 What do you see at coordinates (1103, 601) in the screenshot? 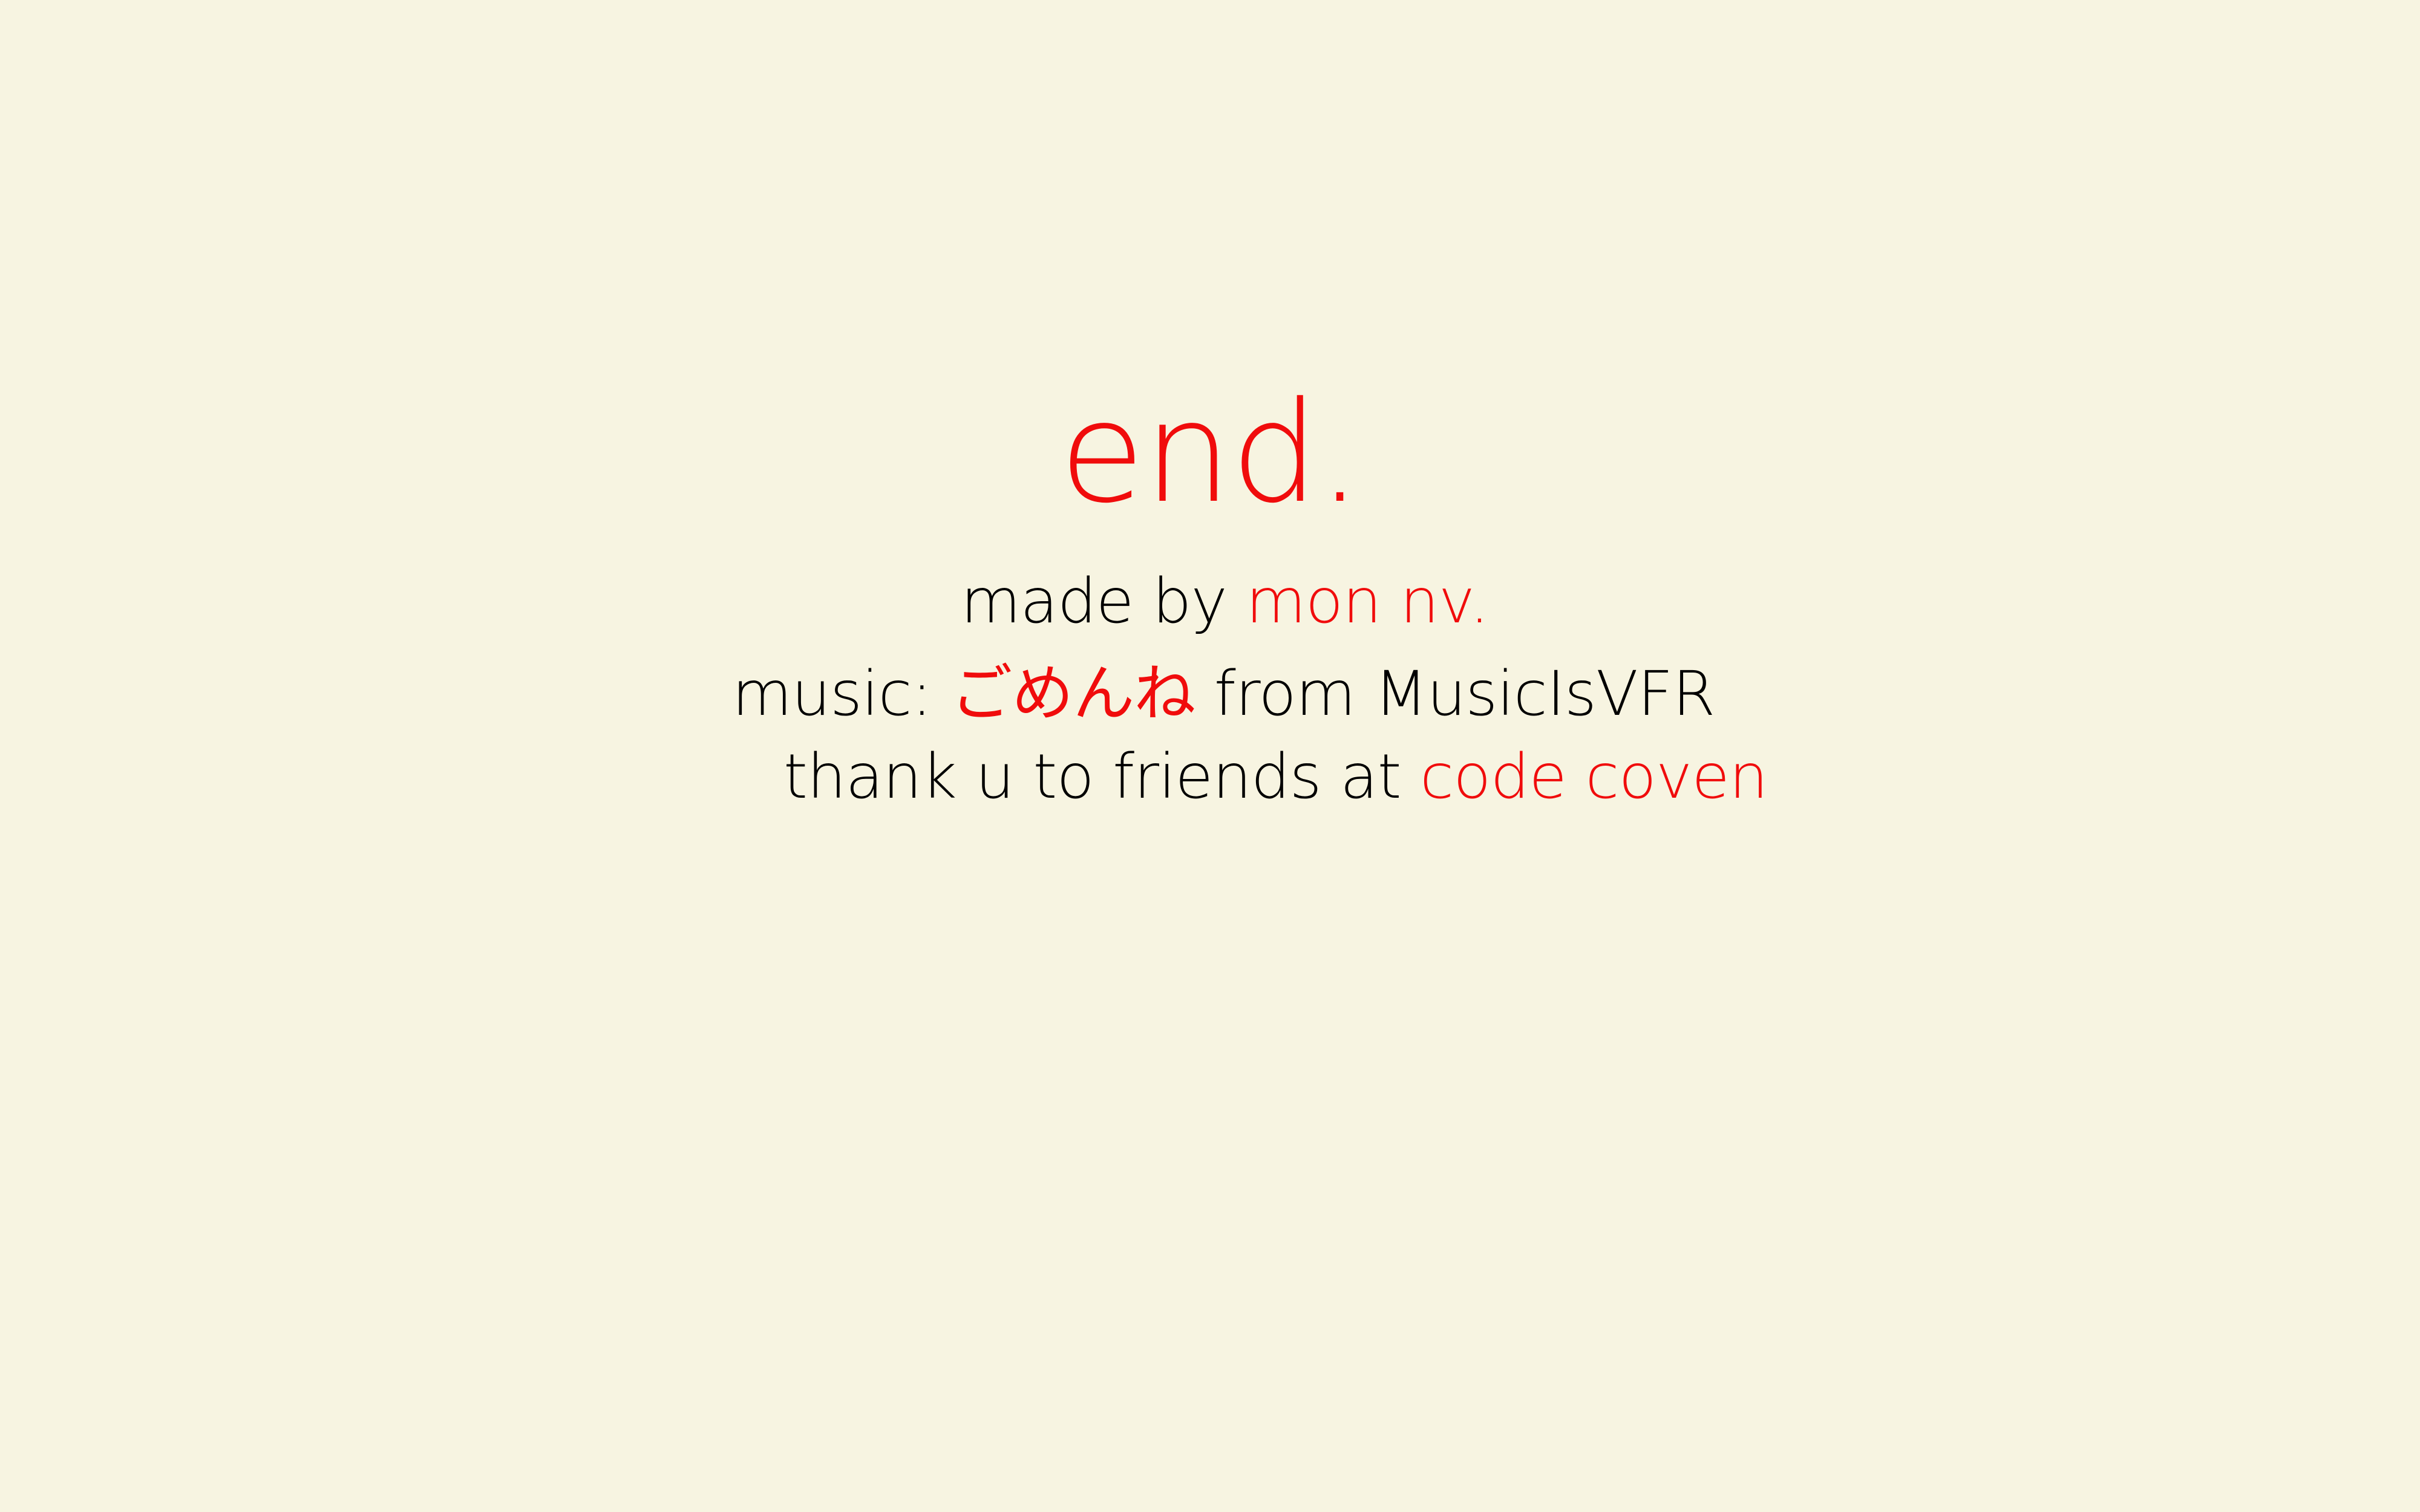
I see `made-by-prefix: made by` at bounding box center [1103, 601].